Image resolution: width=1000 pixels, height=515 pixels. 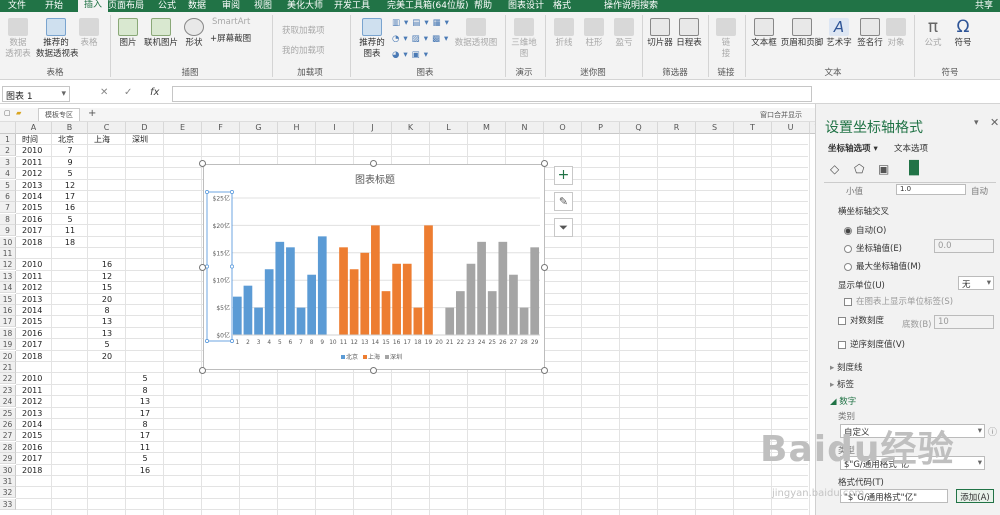 I want to click on column-header: D, so click(x=145, y=128).